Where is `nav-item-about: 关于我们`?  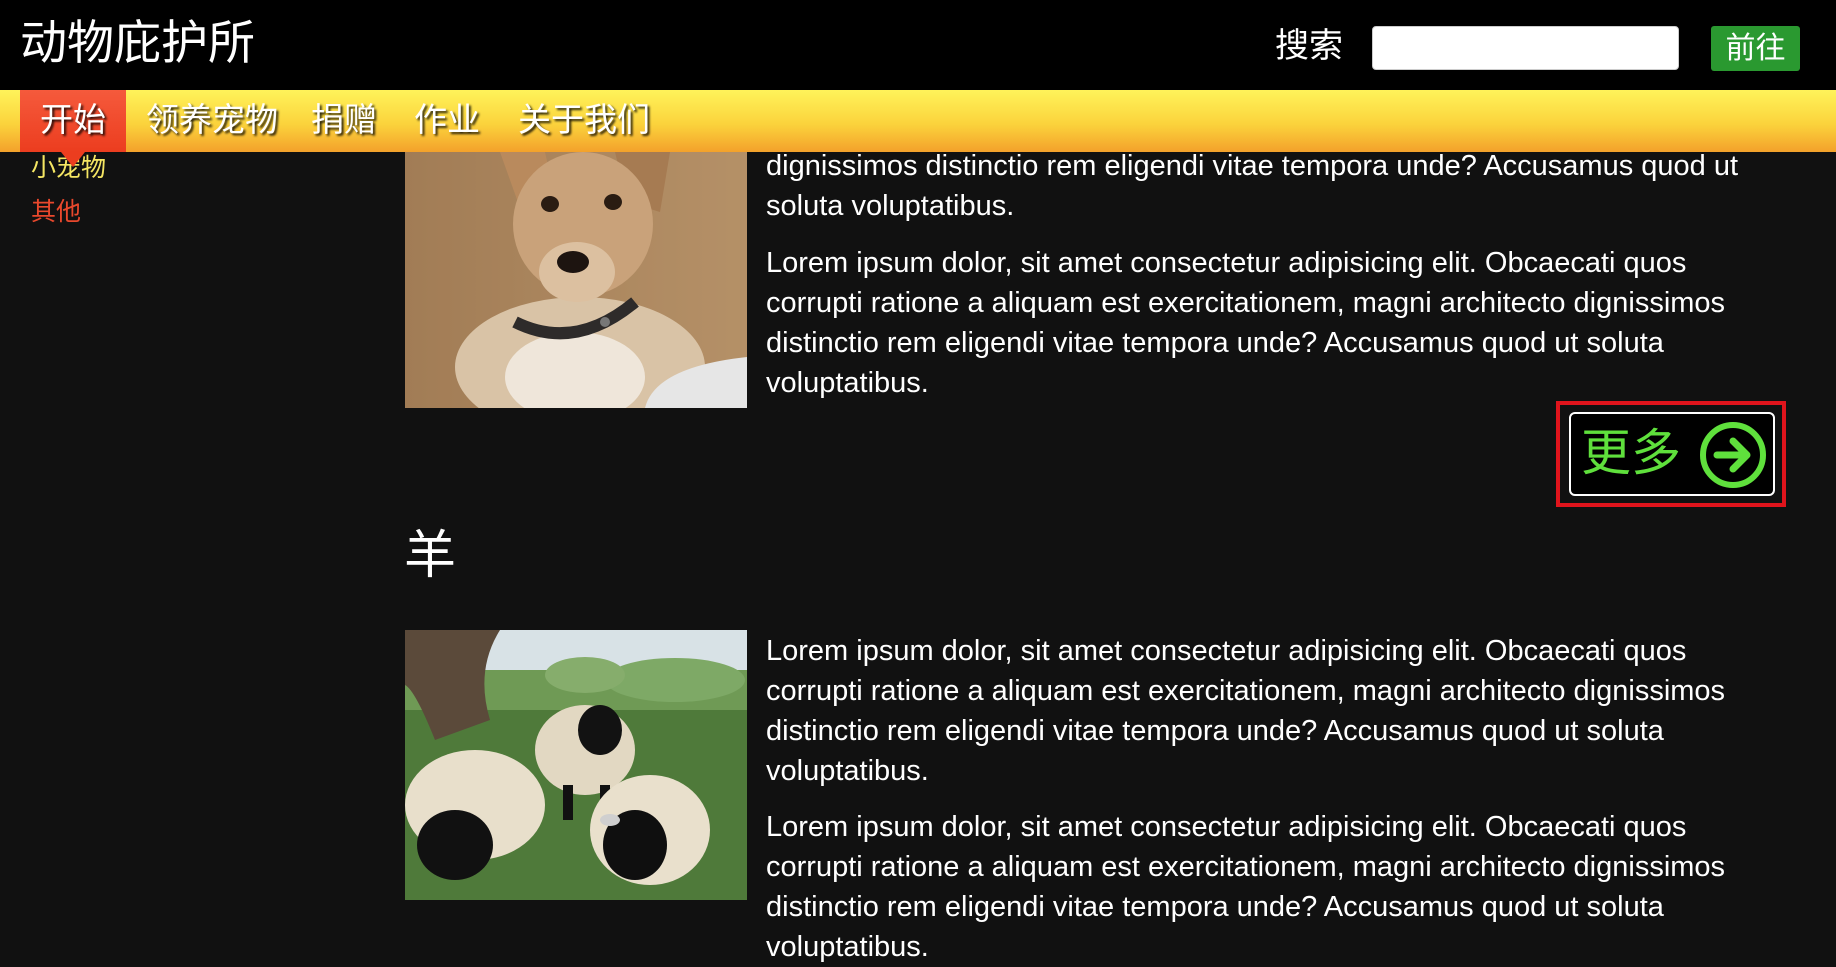
nav-item-about: 关于我们 is located at coordinates (584, 119).